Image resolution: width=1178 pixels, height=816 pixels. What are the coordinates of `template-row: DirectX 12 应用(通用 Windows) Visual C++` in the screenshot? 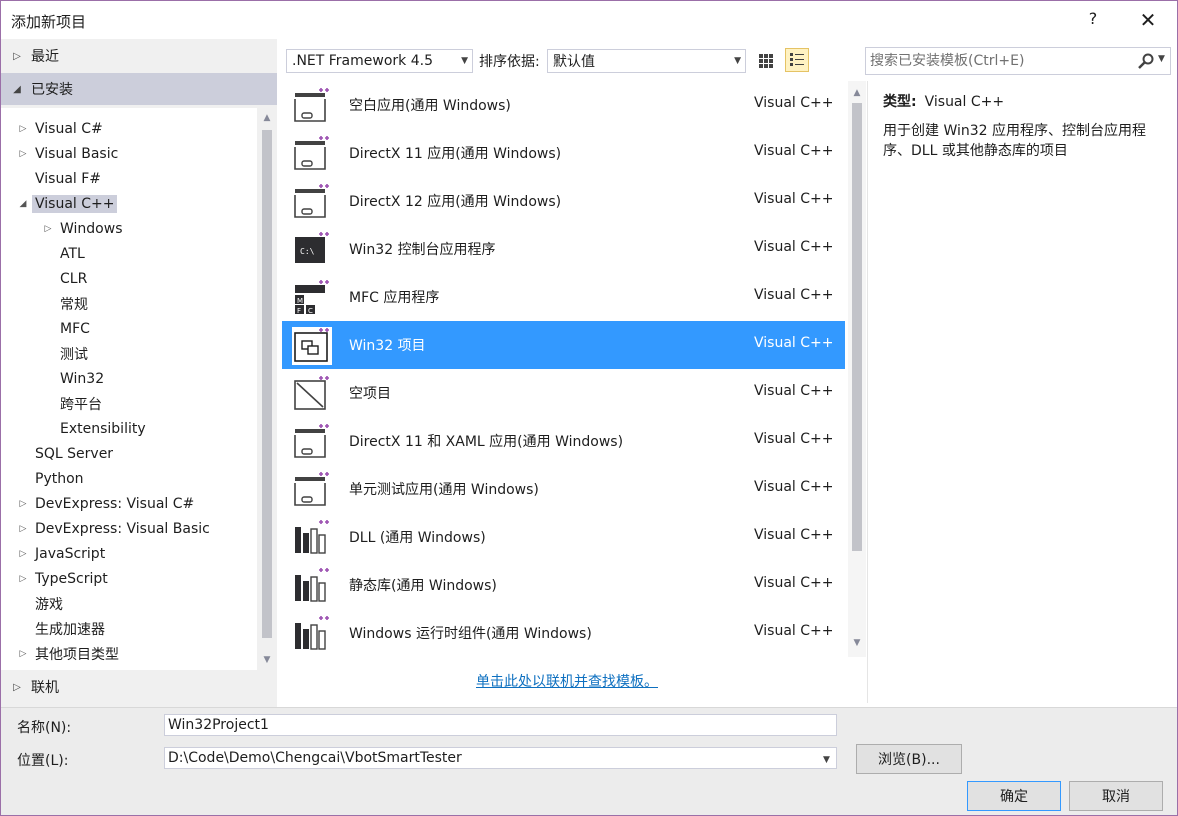 It's located at (563, 201).